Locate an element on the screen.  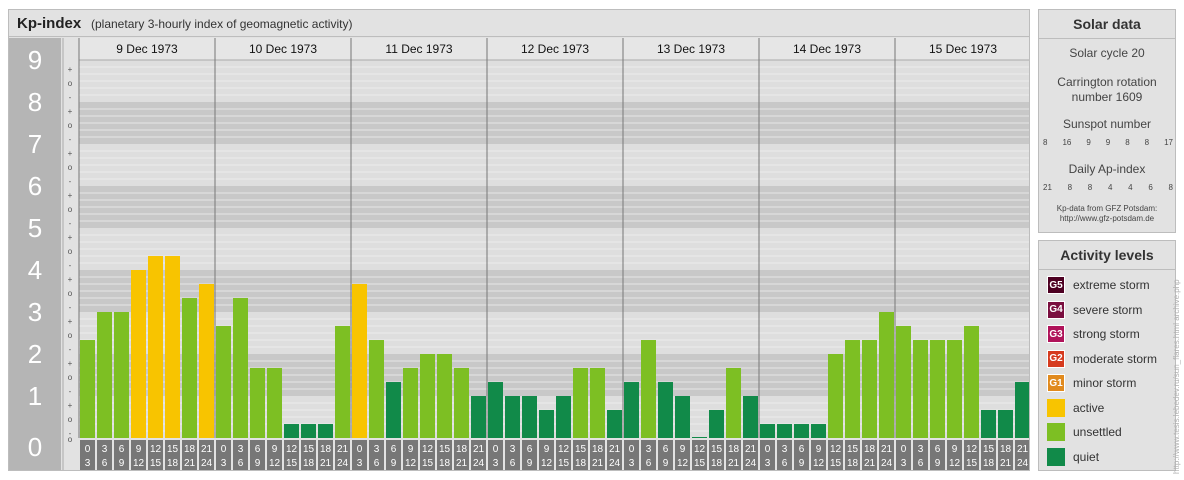
legend-item: unsettled is located at coordinates (1084, 432).